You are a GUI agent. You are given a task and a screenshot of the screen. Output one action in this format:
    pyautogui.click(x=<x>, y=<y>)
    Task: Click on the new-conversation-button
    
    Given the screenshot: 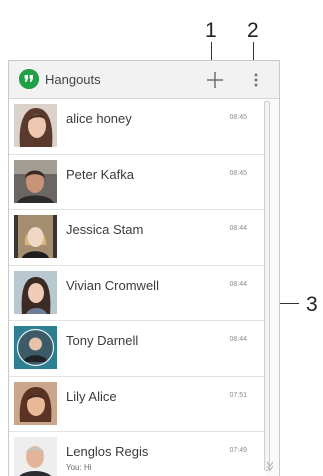 What is the action you would take?
    pyautogui.click(x=215, y=80)
    